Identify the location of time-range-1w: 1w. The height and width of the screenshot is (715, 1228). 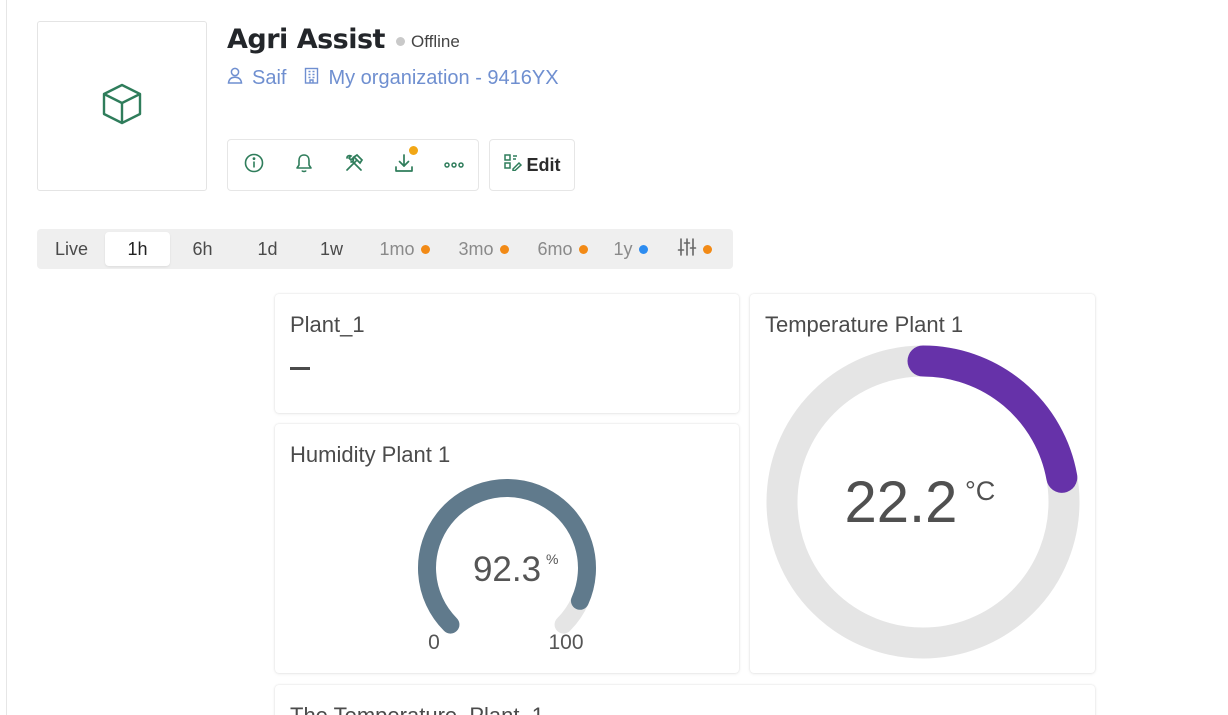
(331, 249).